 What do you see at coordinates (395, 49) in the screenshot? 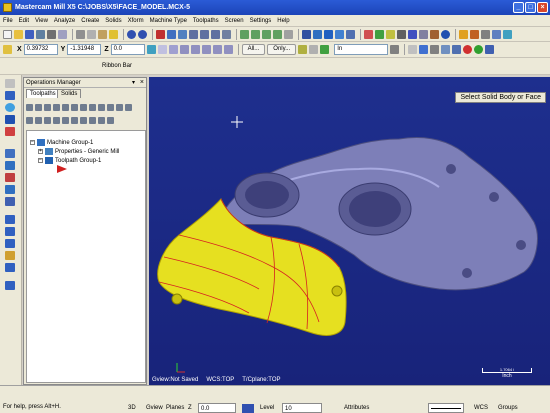
I see `dropdown-arrow-icon` at bounding box center [395, 49].